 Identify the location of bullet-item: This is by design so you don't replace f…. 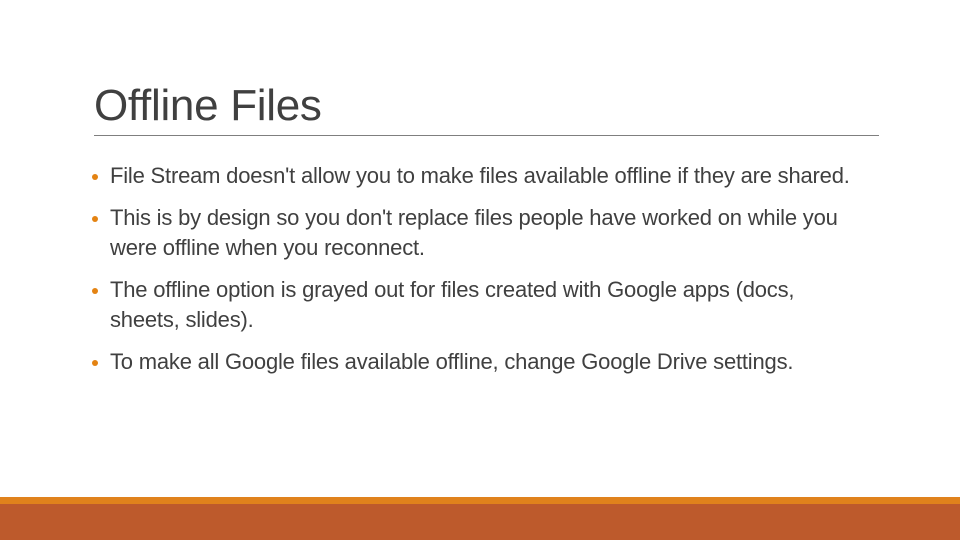
(425, 233).